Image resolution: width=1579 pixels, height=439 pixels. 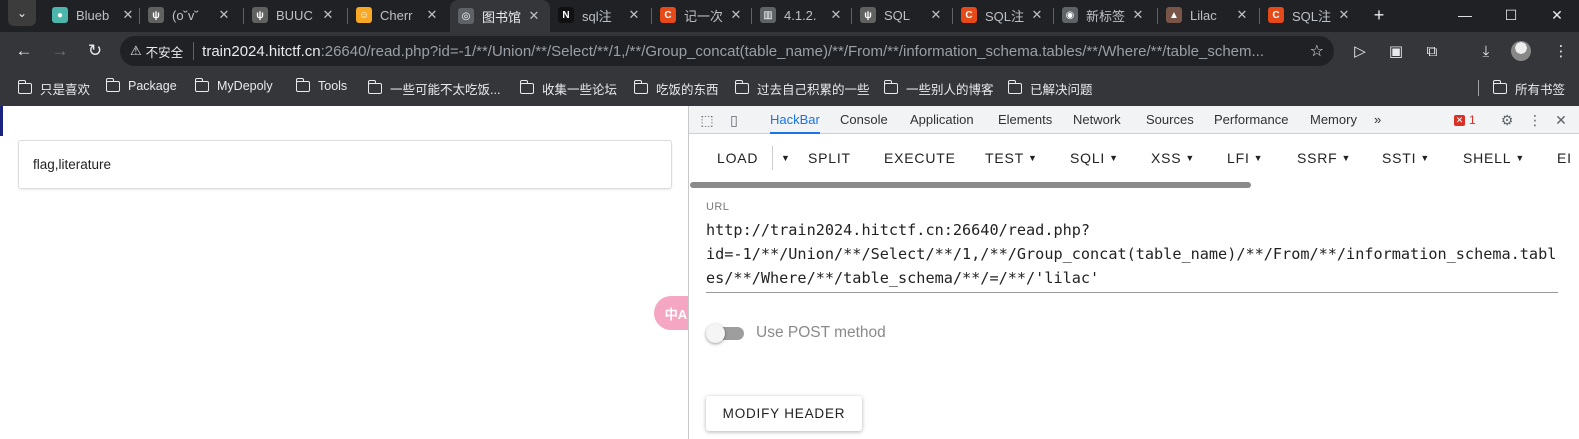 I want to click on bookmark-folder: Package, so click(x=141, y=85).